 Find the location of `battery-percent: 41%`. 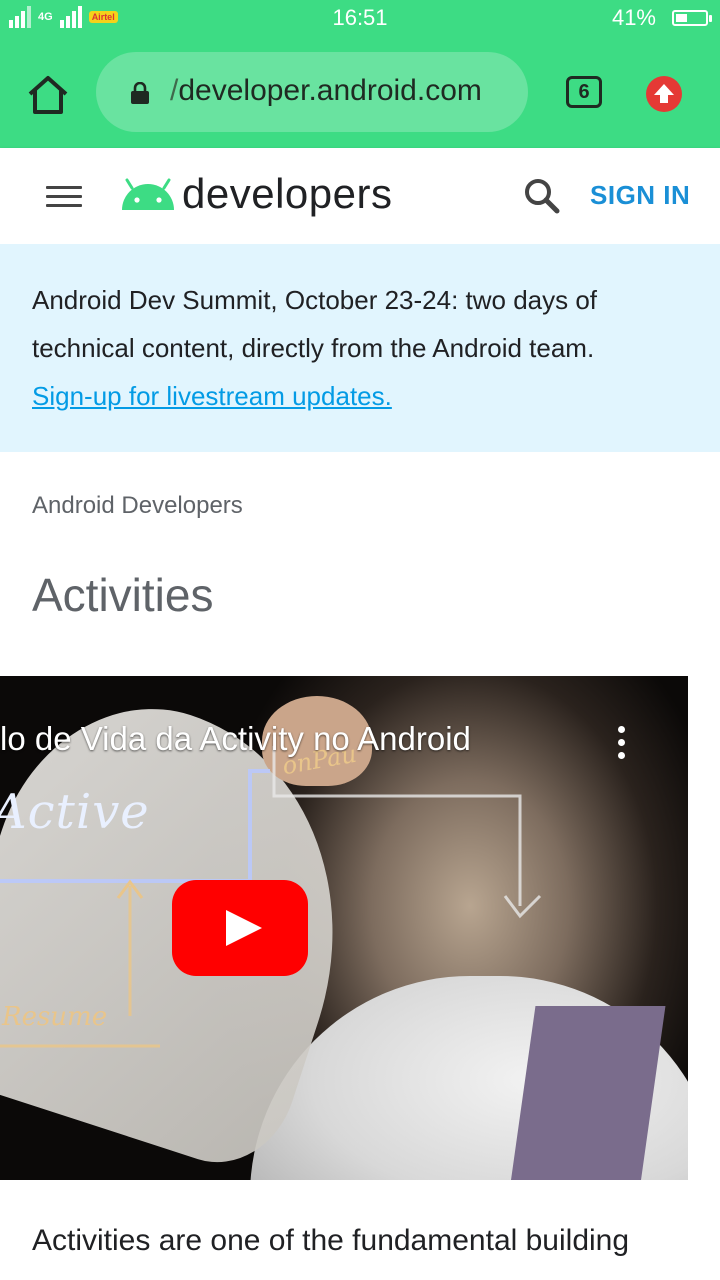

battery-percent: 41% is located at coordinates (633, 17).